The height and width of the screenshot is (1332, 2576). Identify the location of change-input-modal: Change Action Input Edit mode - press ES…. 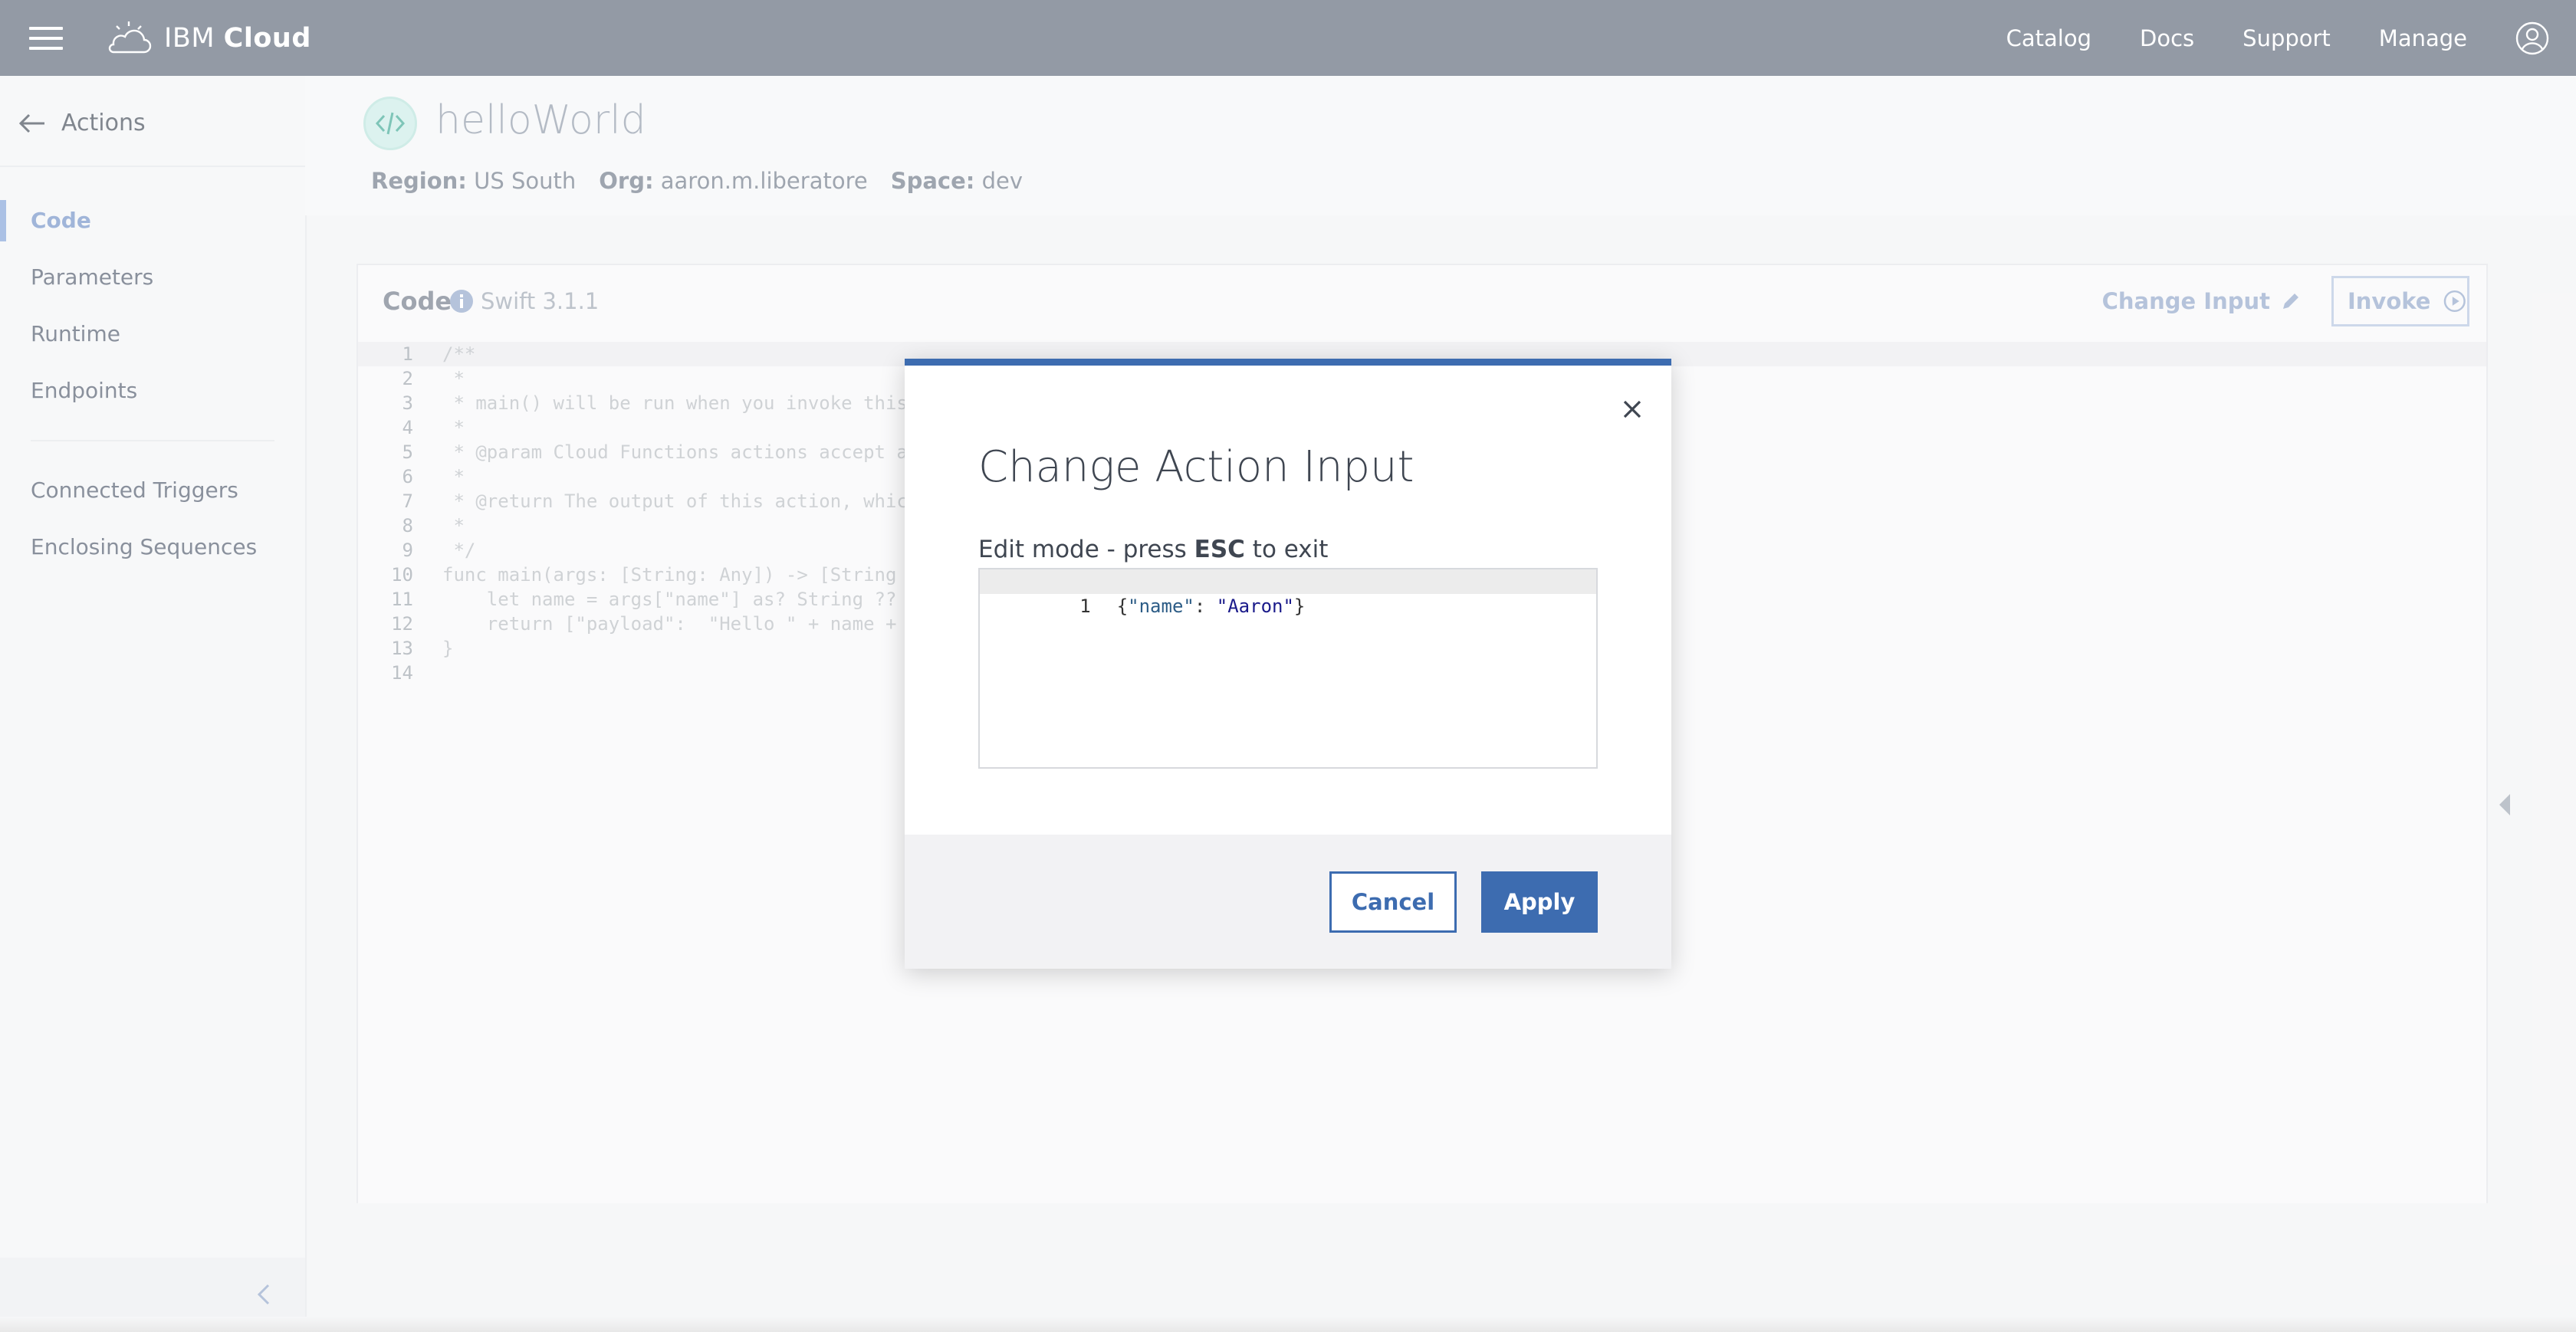
(1288, 664).